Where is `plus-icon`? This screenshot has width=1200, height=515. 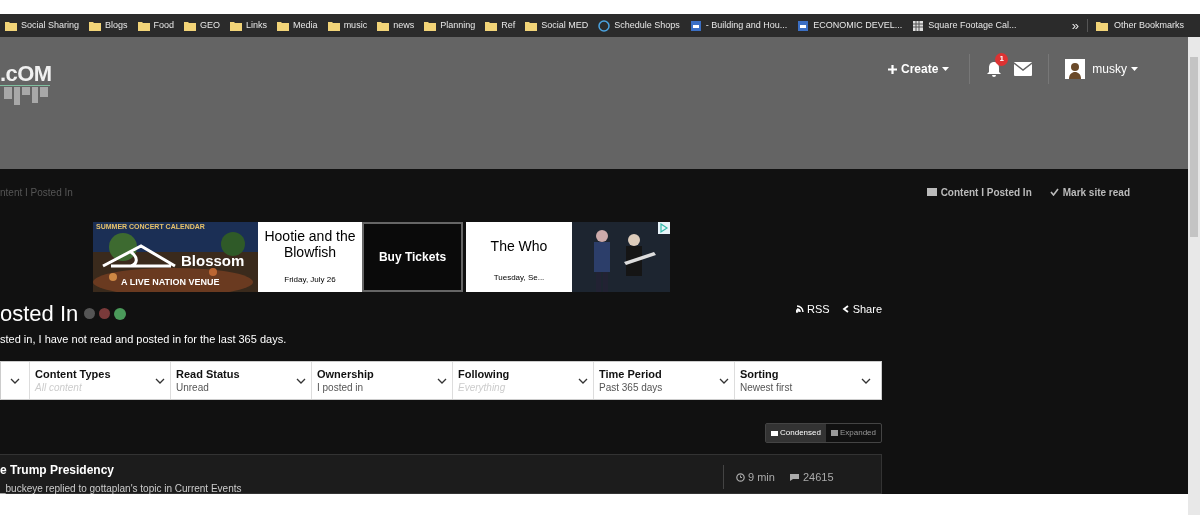
plus-icon is located at coordinates (892, 69).